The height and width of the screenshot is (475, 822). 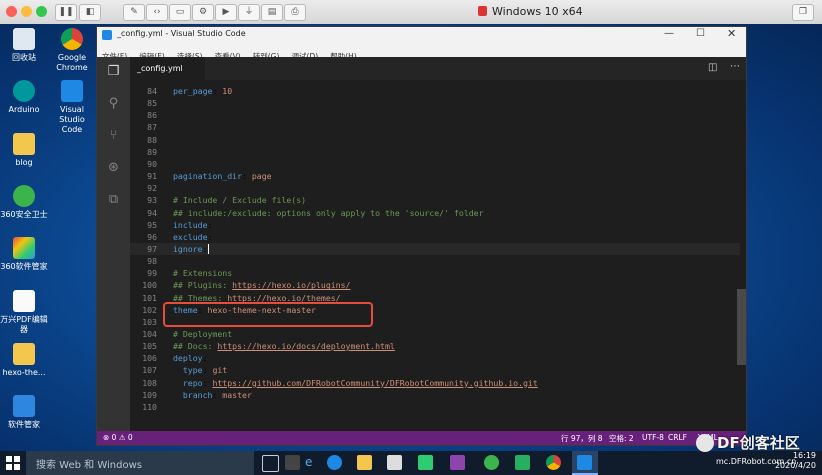 What do you see at coordinates (208, 249) in the screenshot?
I see `text-cursor` at bounding box center [208, 249].